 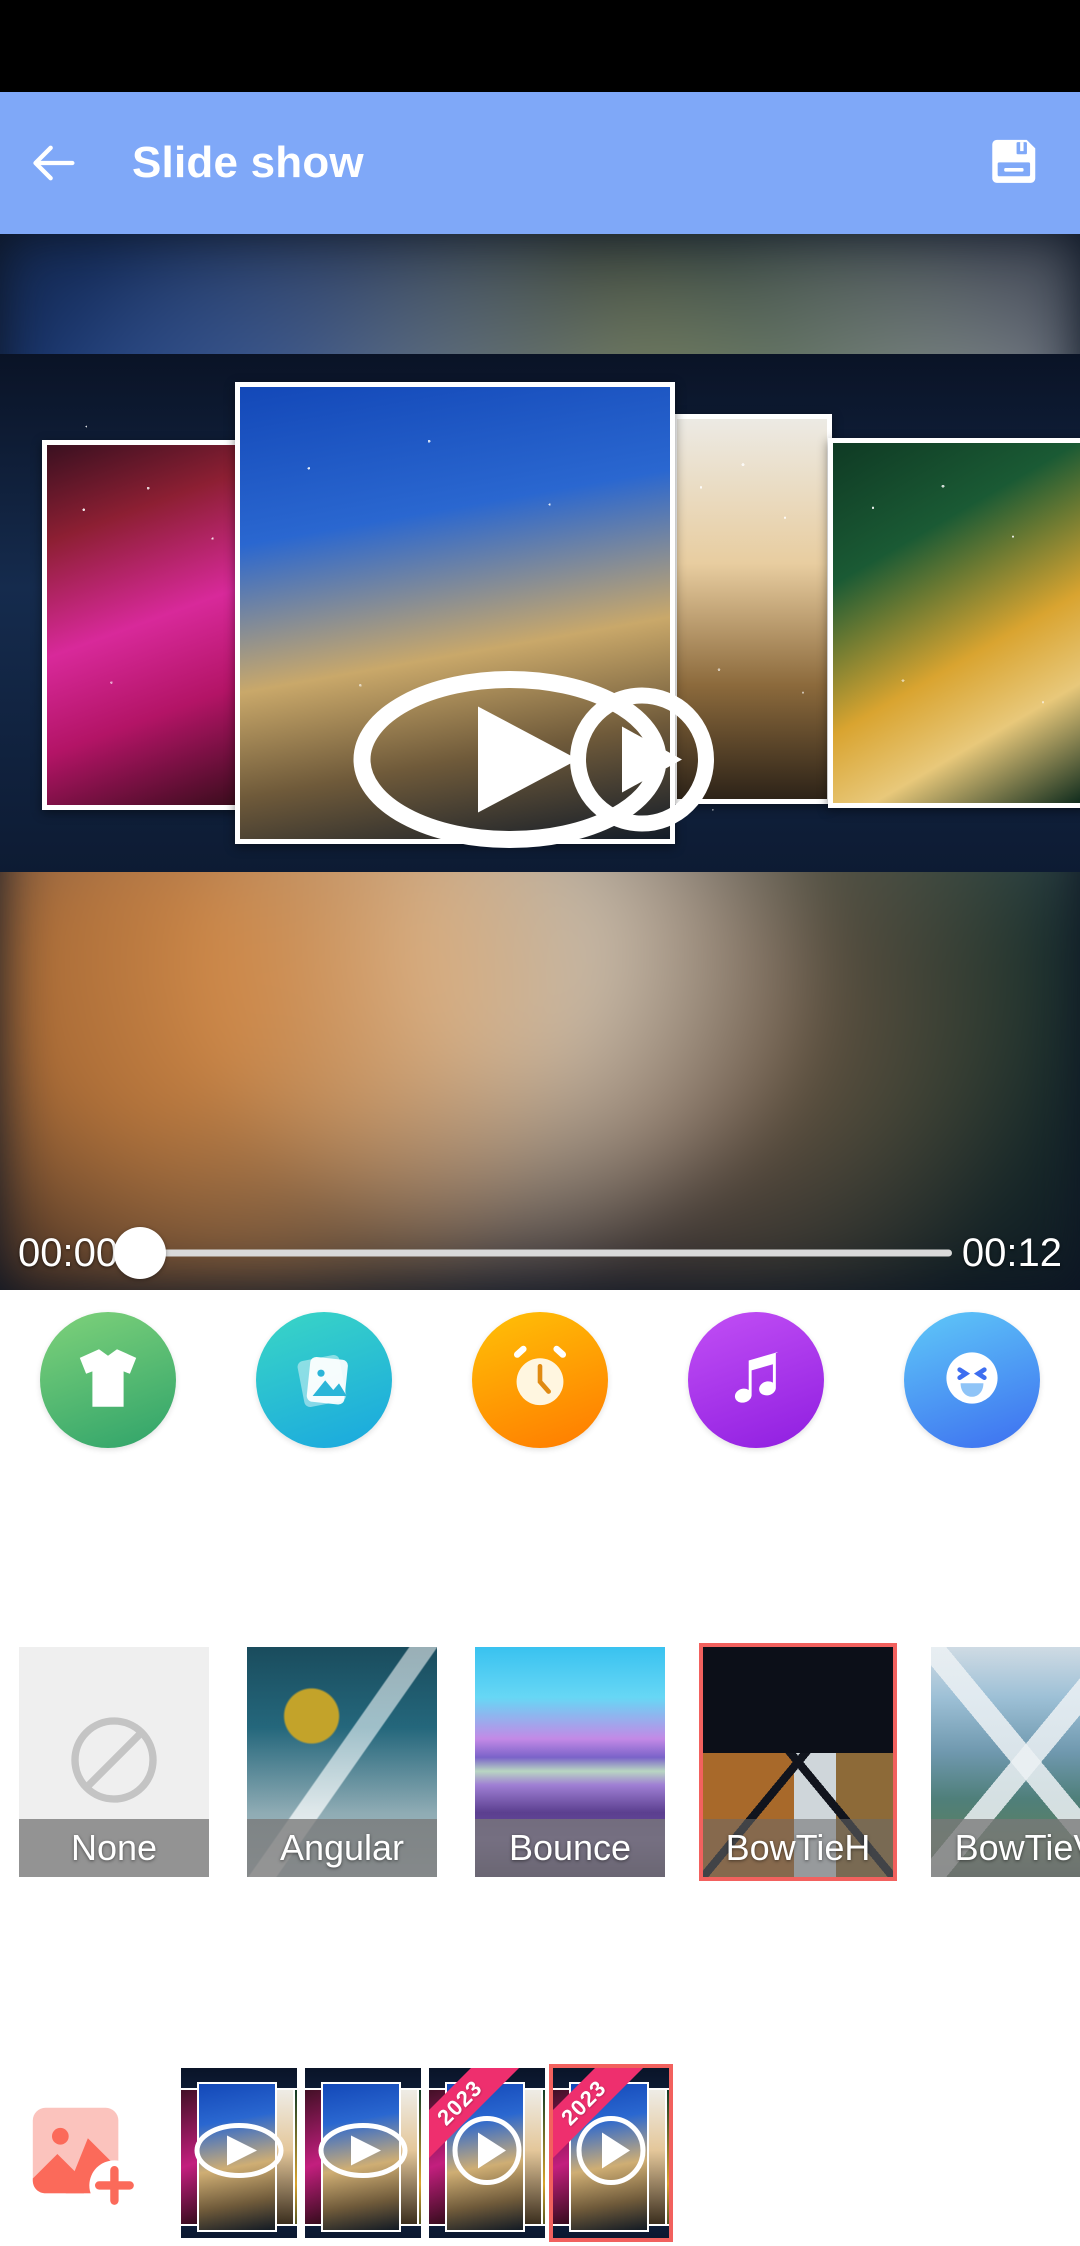 What do you see at coordinates (1005, 1848) in the screenshot?
I see `transition-label: BowTieV` at bounding box center [1005, 1848].